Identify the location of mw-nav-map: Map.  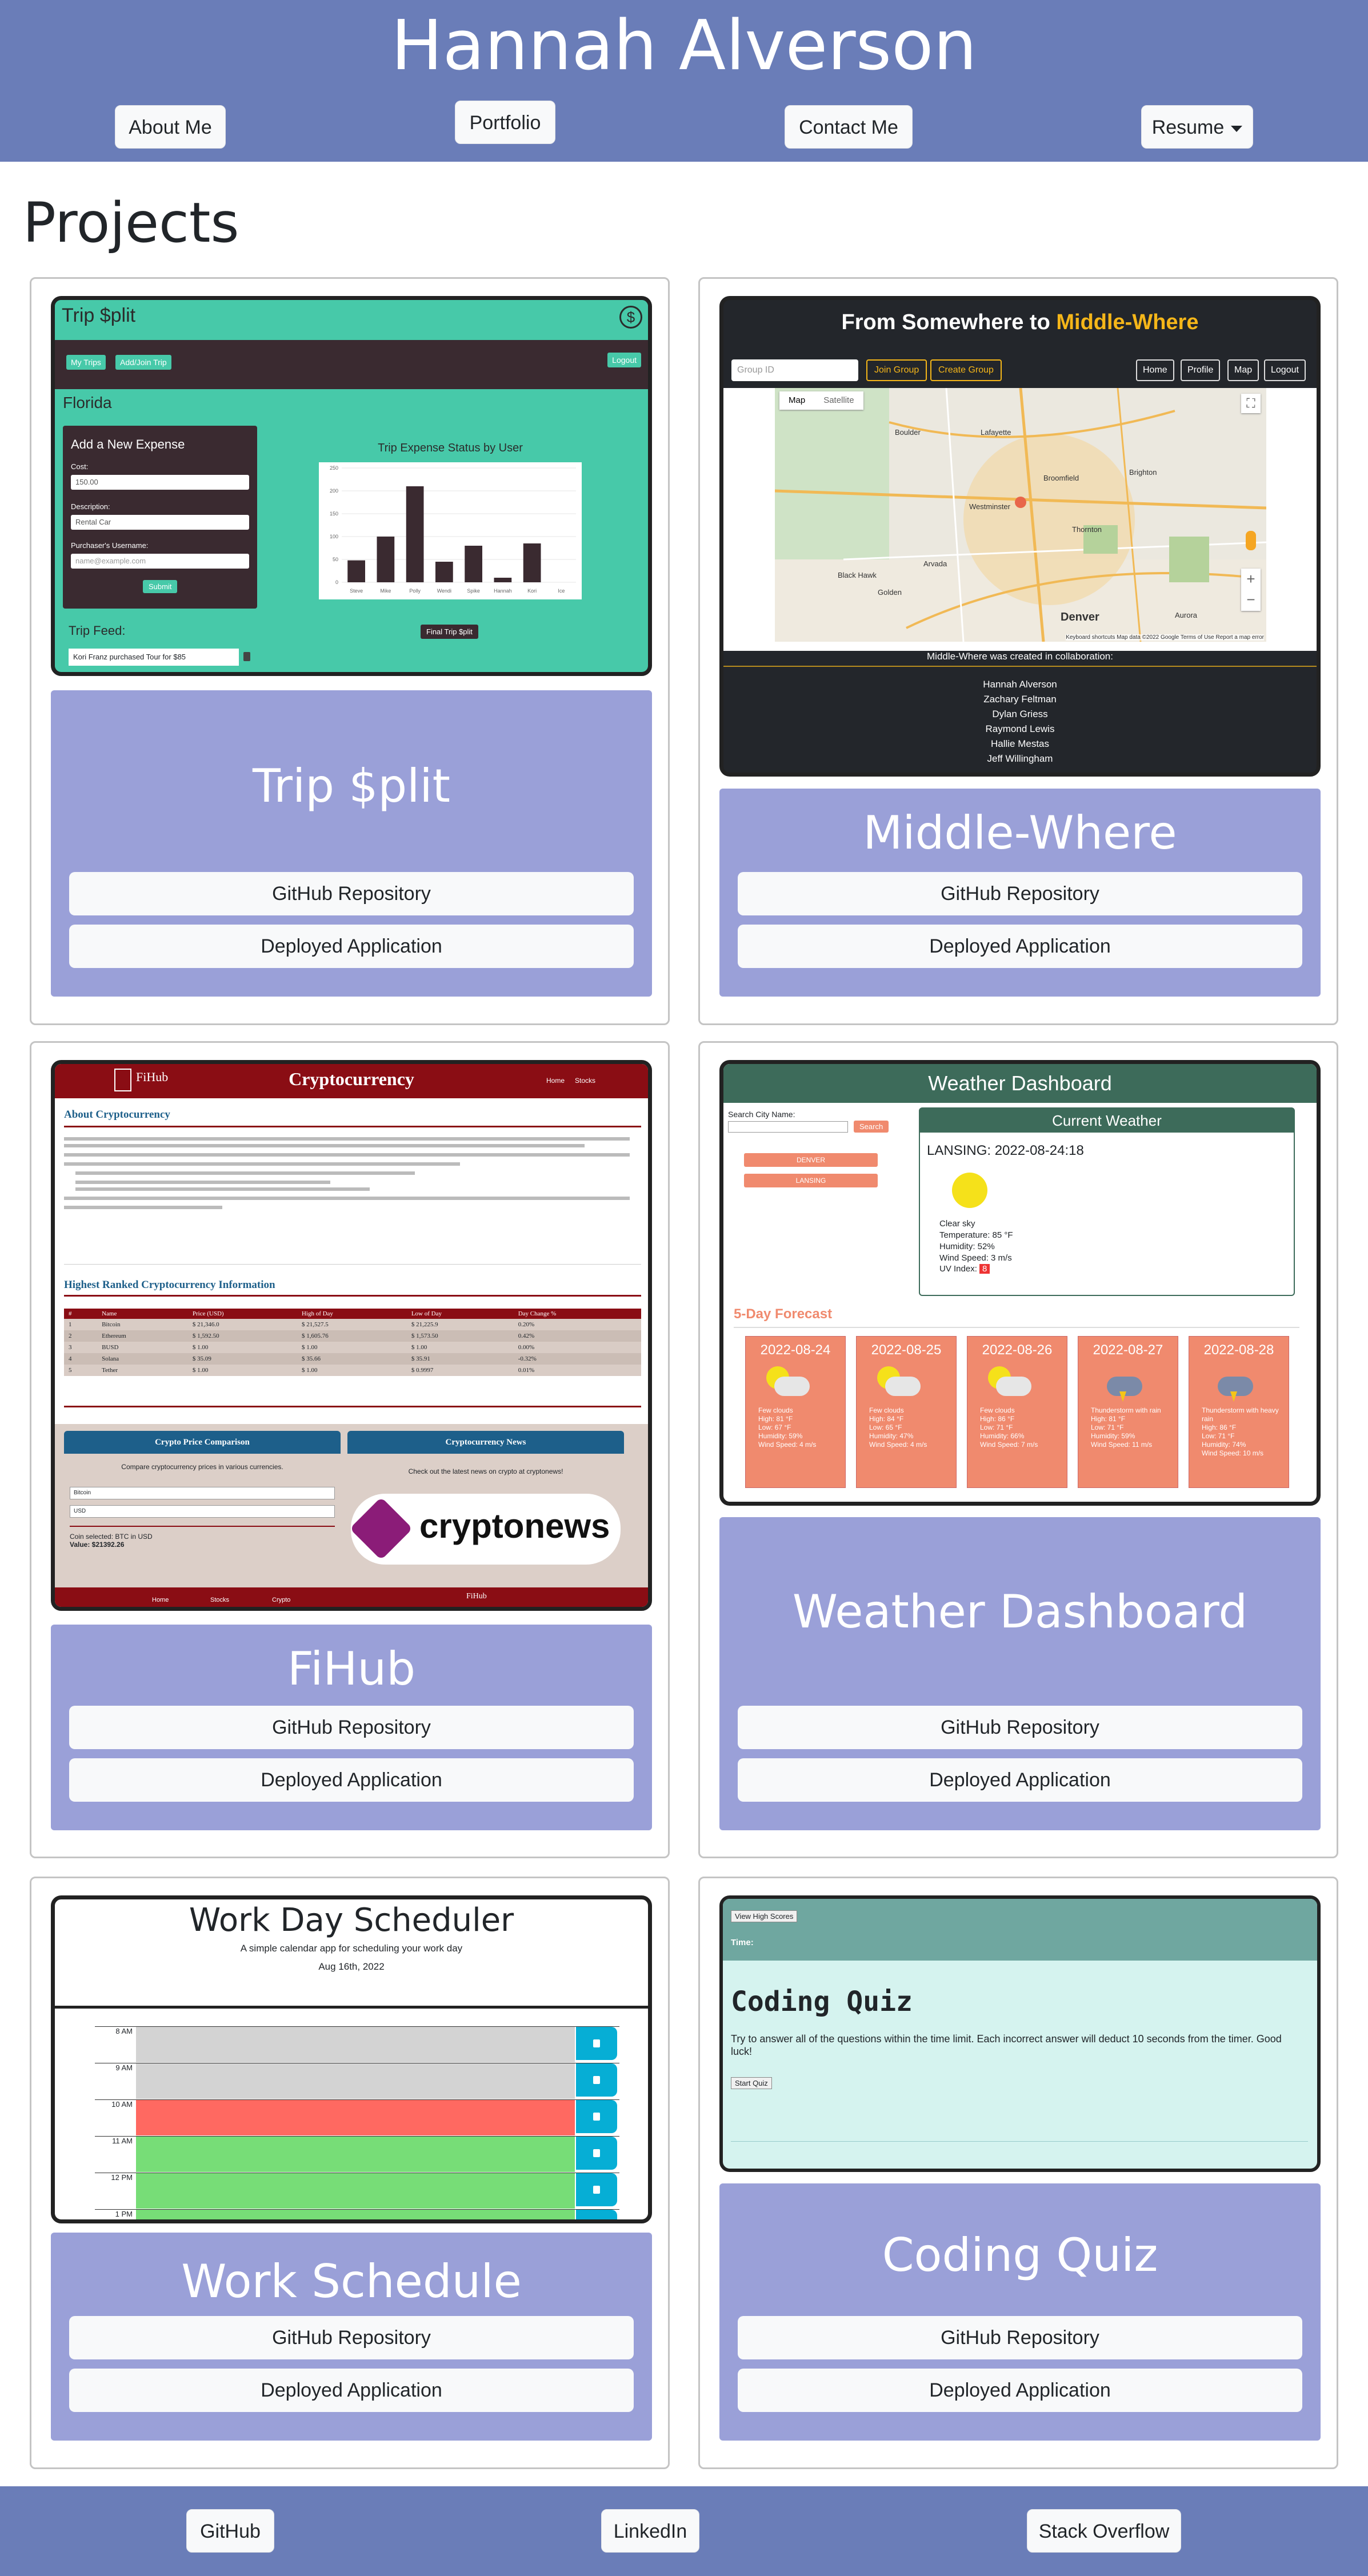
(1243, 370).